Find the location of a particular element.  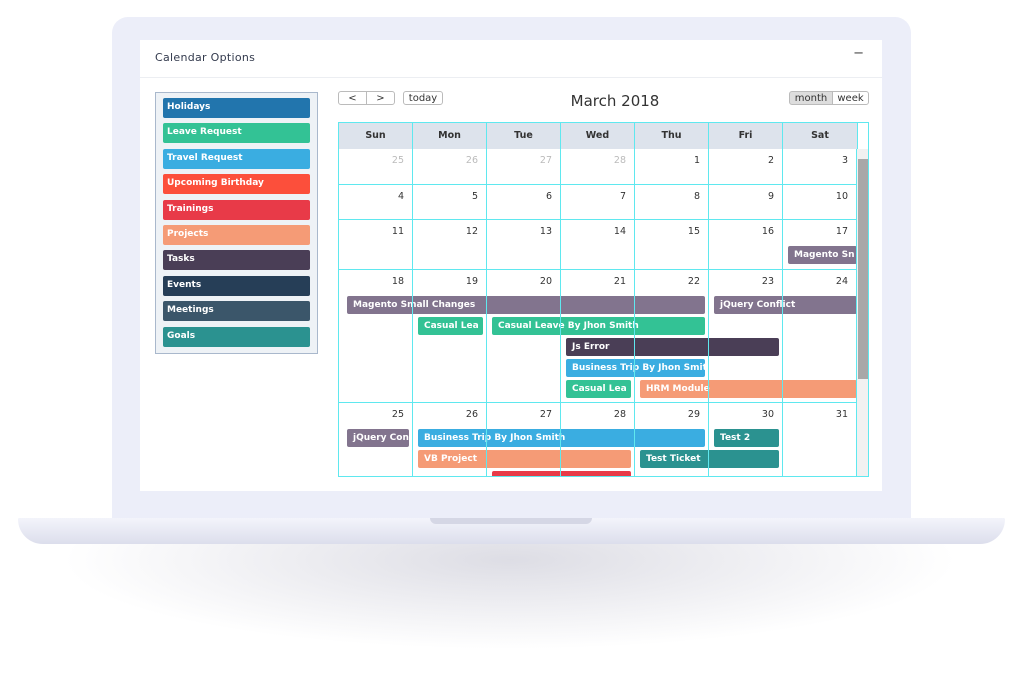

day-cell: 3 is located at coordinates (820, 167).